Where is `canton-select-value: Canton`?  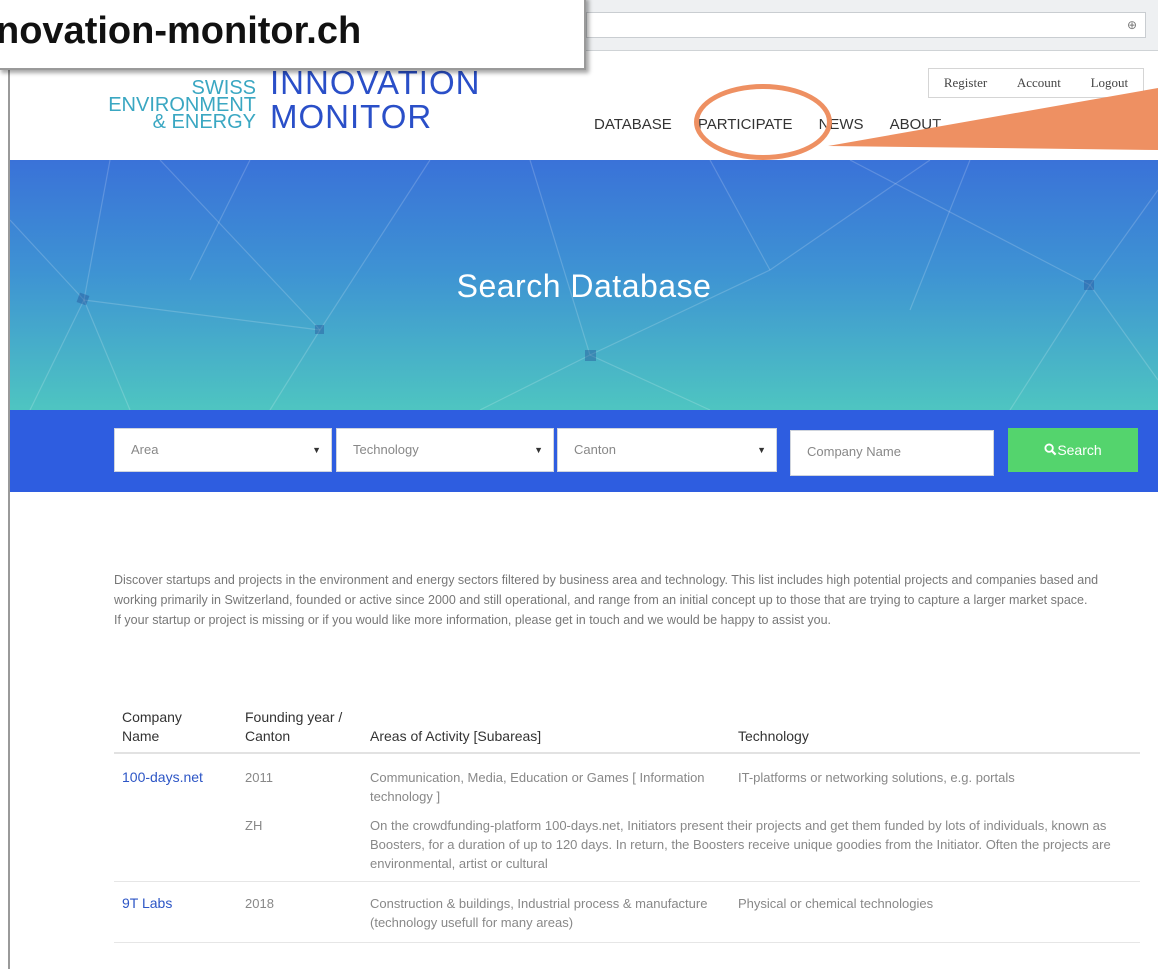 canton-select-value: Canton is located at coordinates (595, 449).